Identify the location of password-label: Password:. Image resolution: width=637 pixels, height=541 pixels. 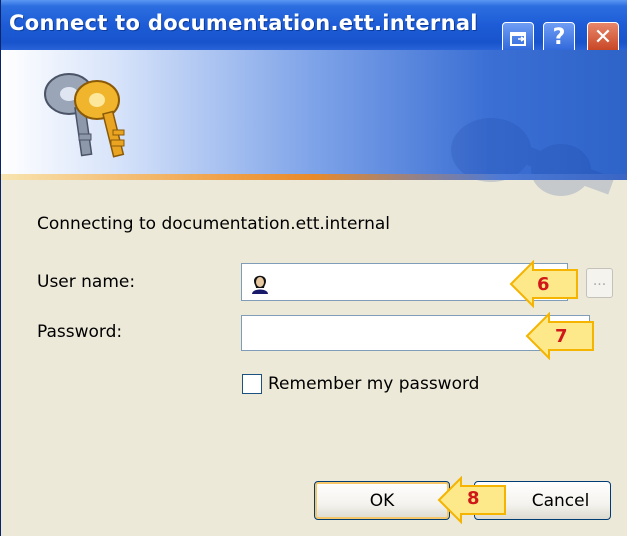
(80, 332).